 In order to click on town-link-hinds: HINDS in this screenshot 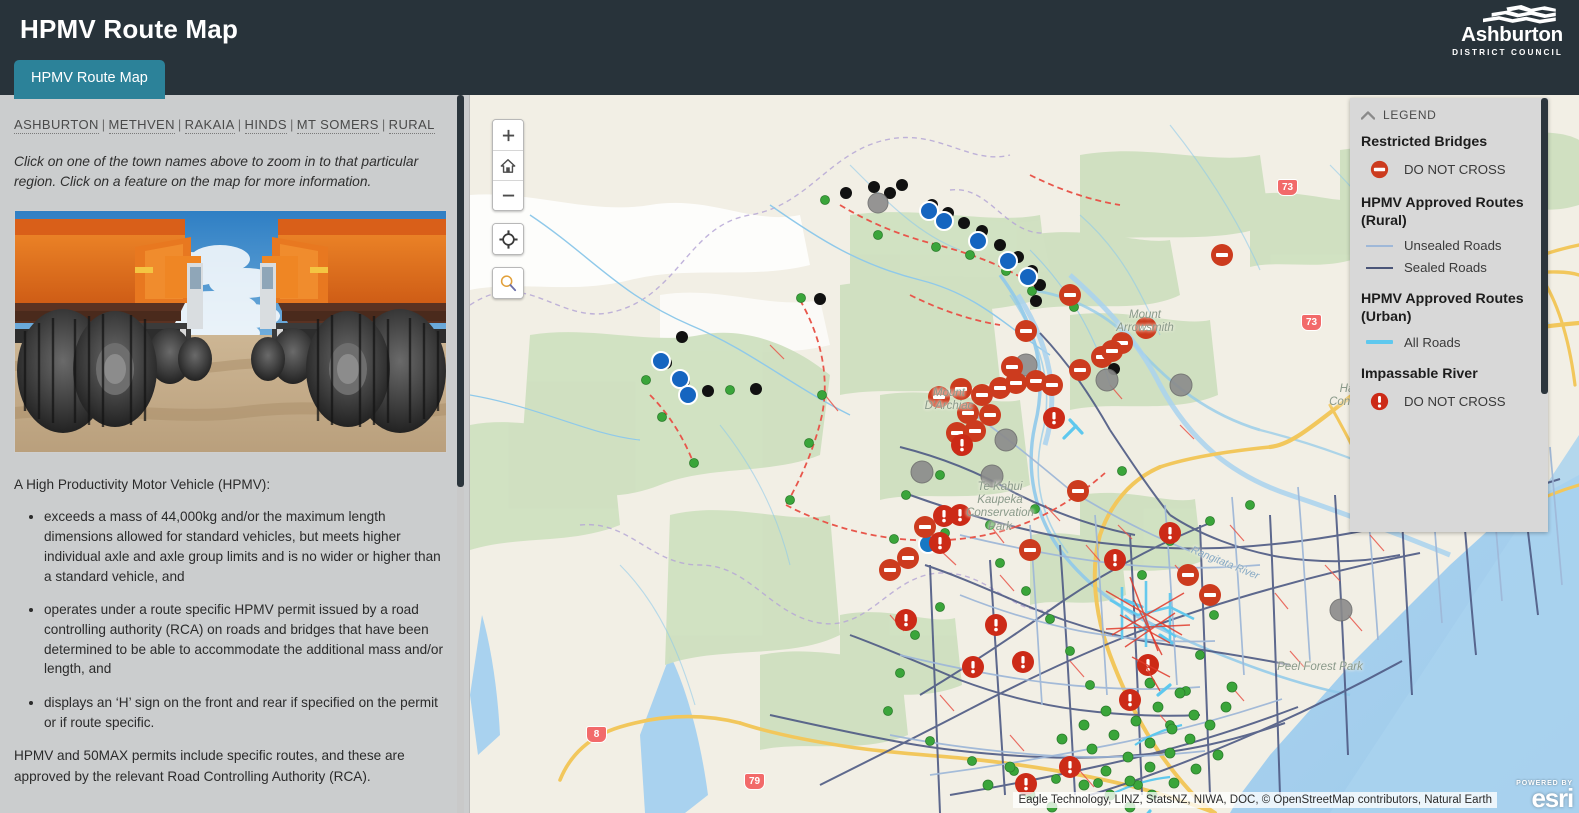, I will do `click(265, 125)`.